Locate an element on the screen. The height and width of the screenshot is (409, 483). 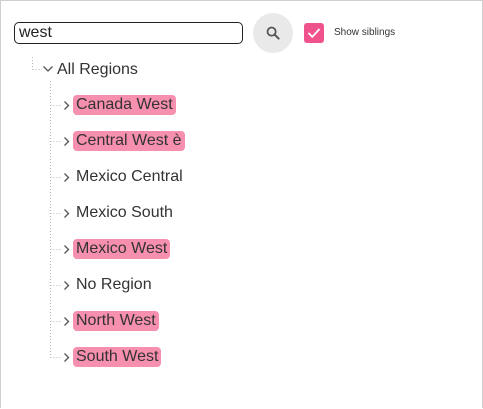
search-button is located at coordinates (273, 33).